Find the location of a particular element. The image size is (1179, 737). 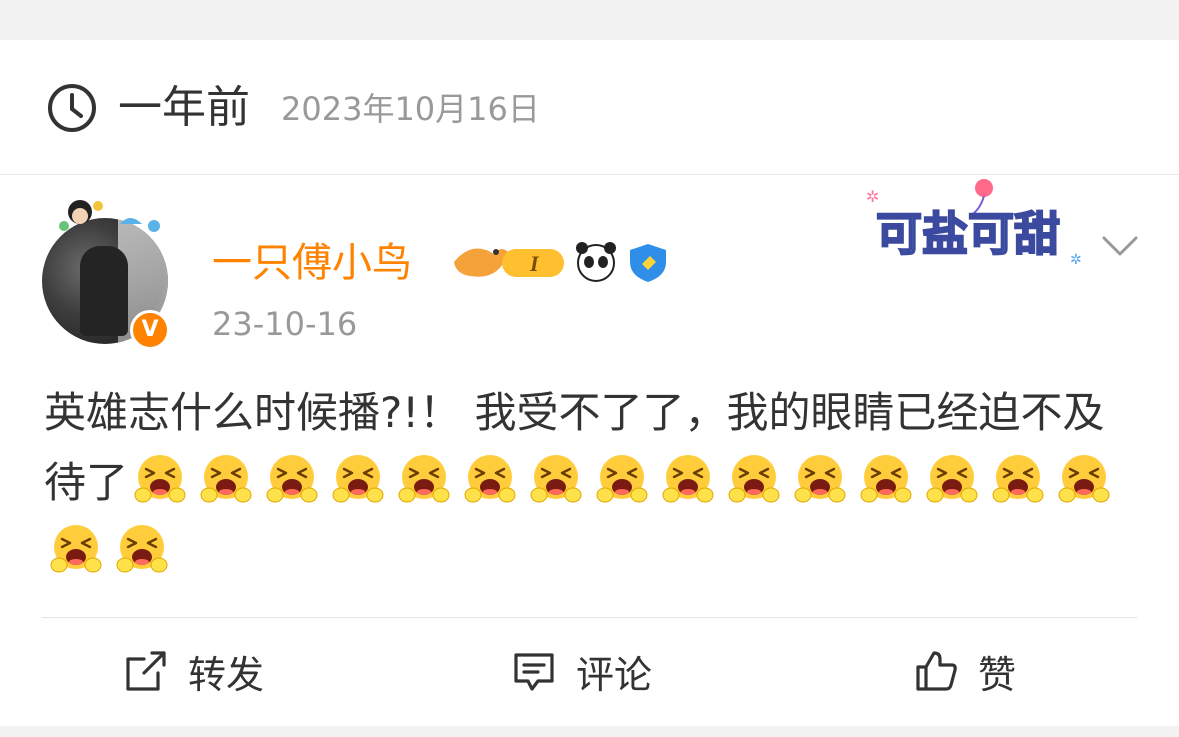

relative-time: 一年前 is located at coordinates (184, 107).